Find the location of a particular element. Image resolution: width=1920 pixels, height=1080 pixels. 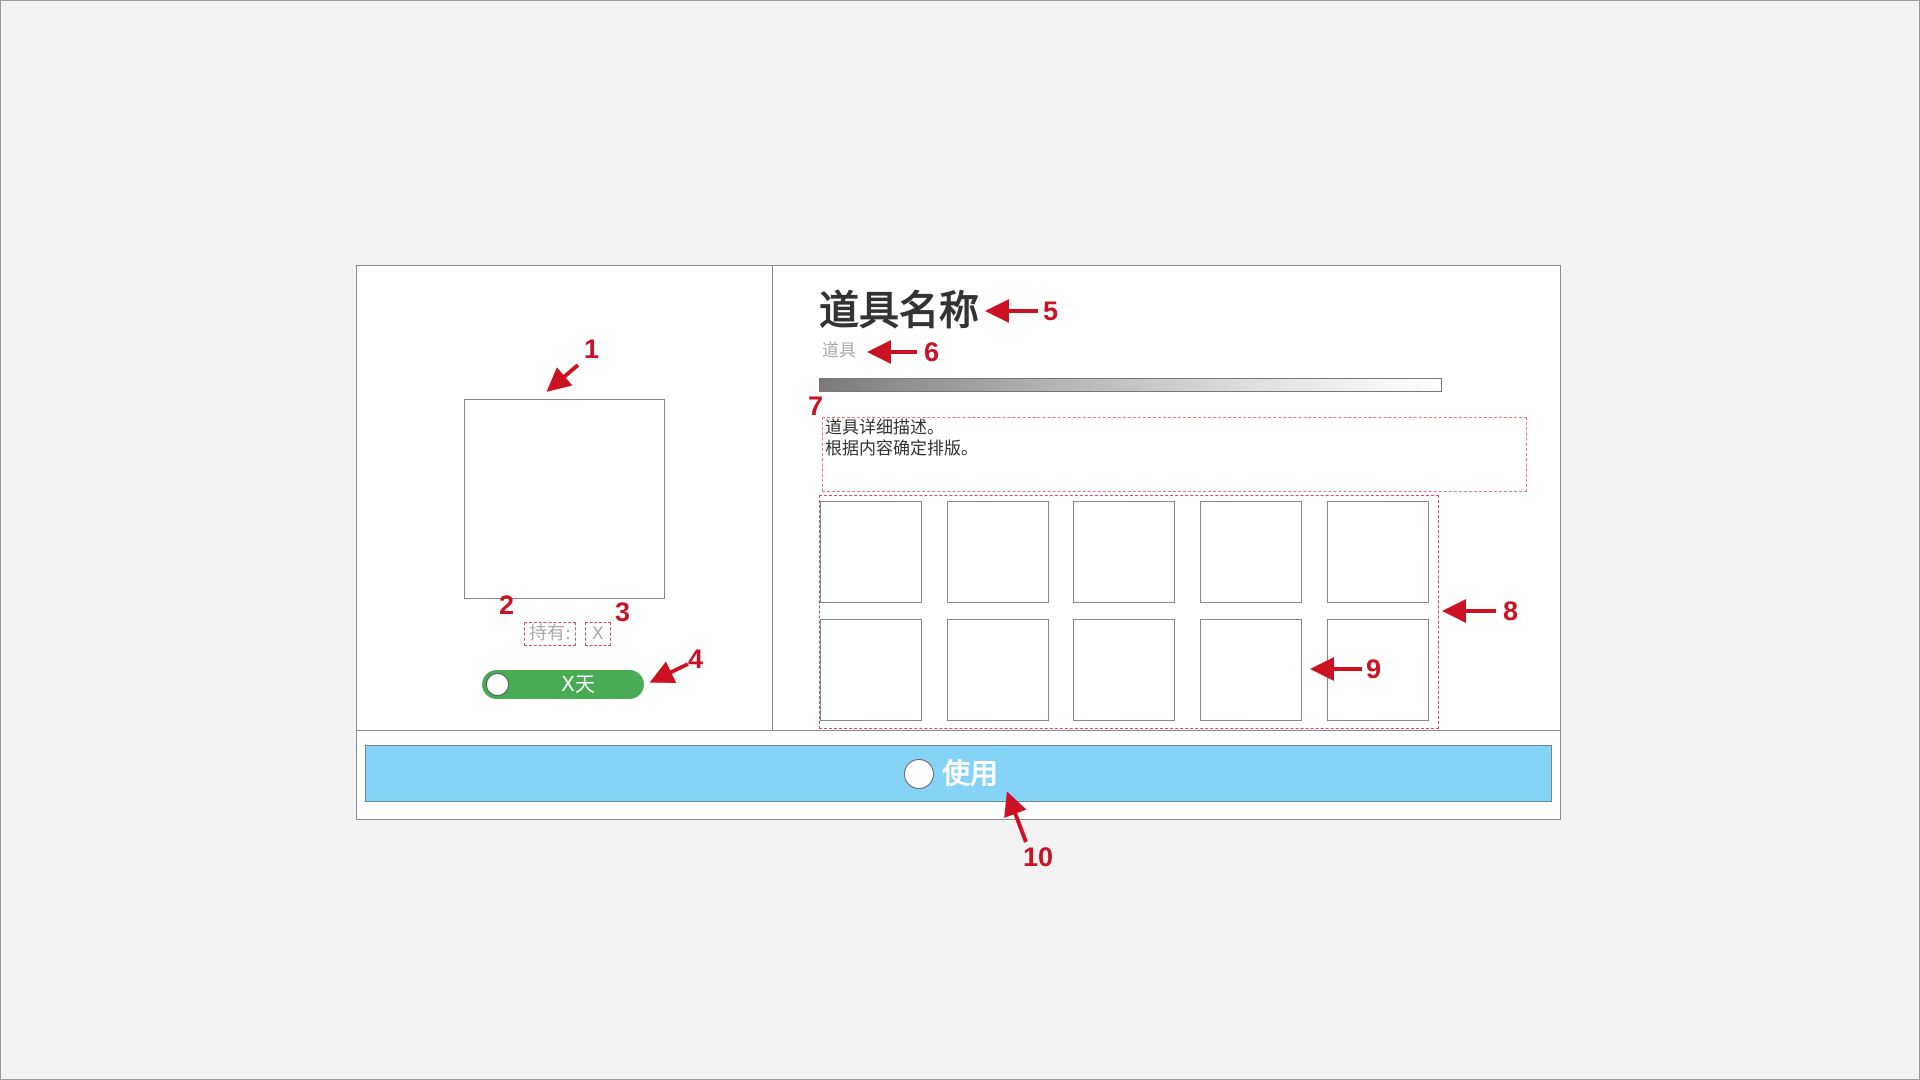

callout-number: 2 is located at coordinates (507, 605).